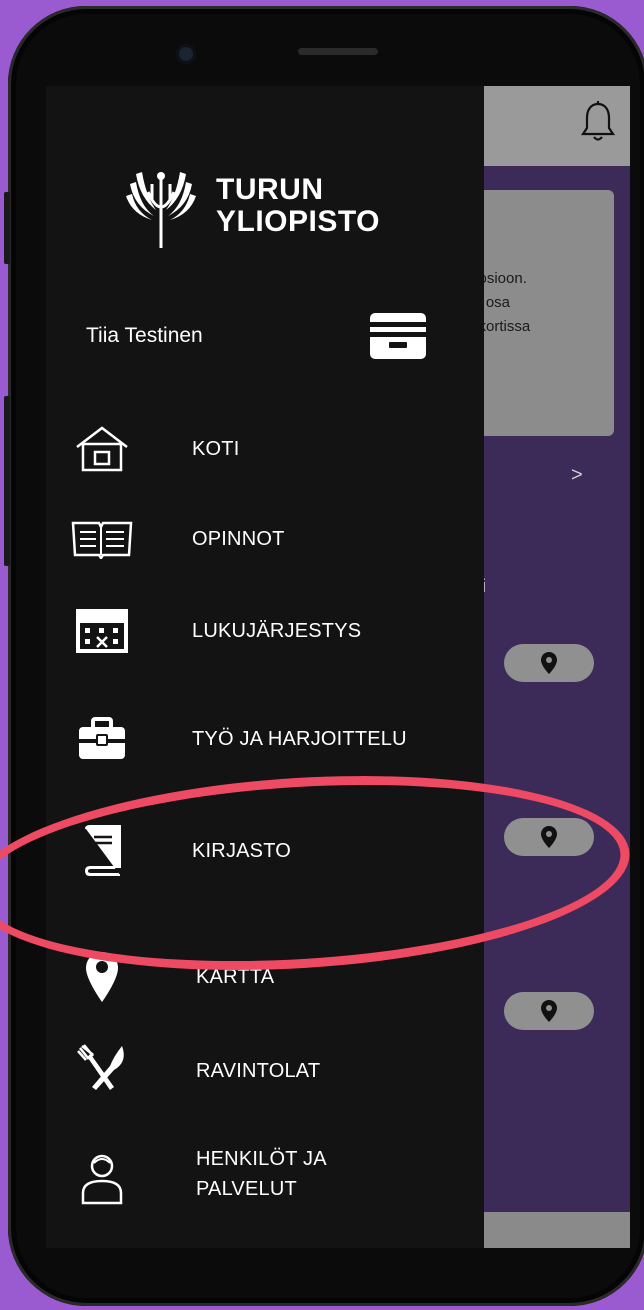 This screenshot has width=644, height=1310. I want to click on menu-item-lukujarjestys: LUKUJÄRJESTYS, so click(265, 631).